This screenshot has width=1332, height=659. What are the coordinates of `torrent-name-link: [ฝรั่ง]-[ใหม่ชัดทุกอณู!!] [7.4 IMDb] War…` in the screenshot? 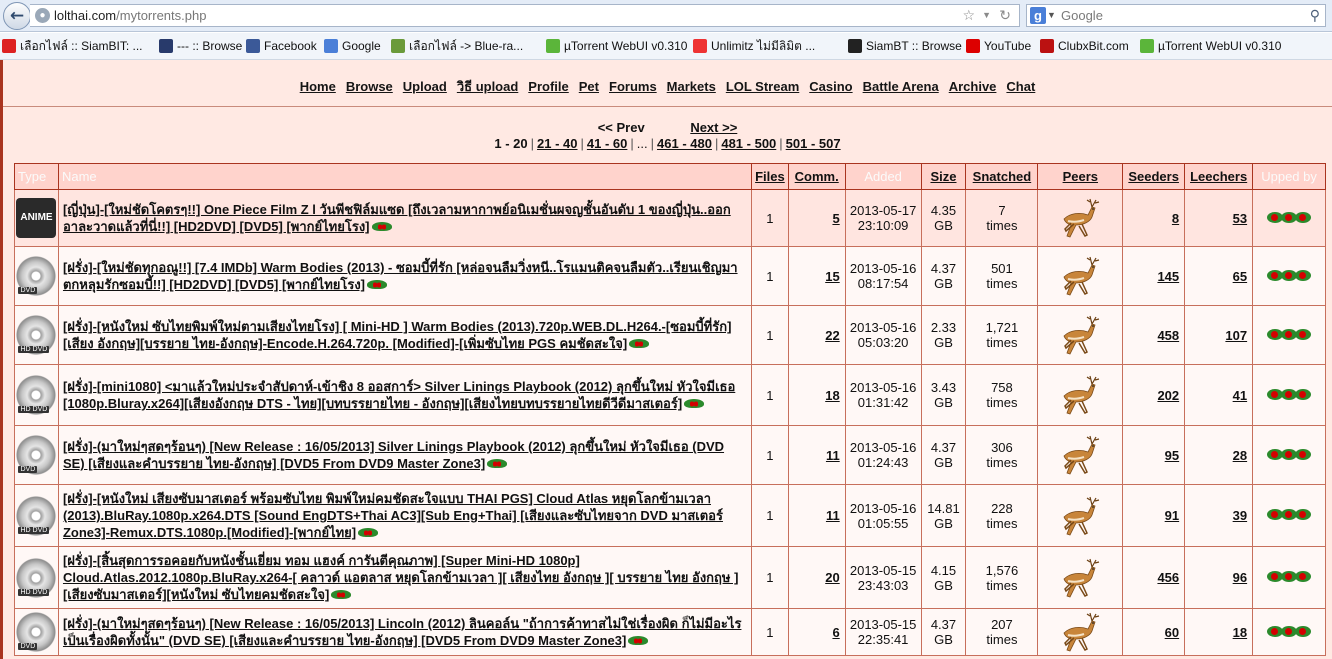 It's located at (400, 276).